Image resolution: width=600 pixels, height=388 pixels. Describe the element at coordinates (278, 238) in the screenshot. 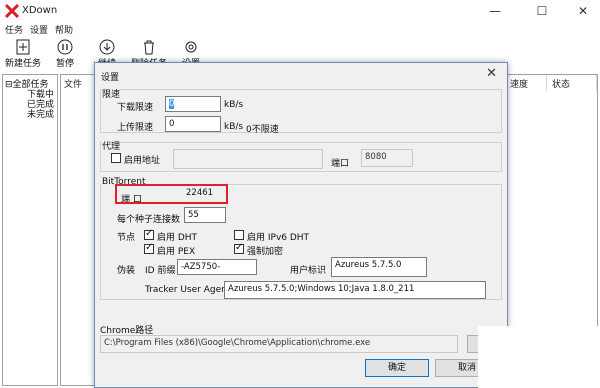

I see `ipv6-dht-label: 启用 IPv6 DHT` at that location.